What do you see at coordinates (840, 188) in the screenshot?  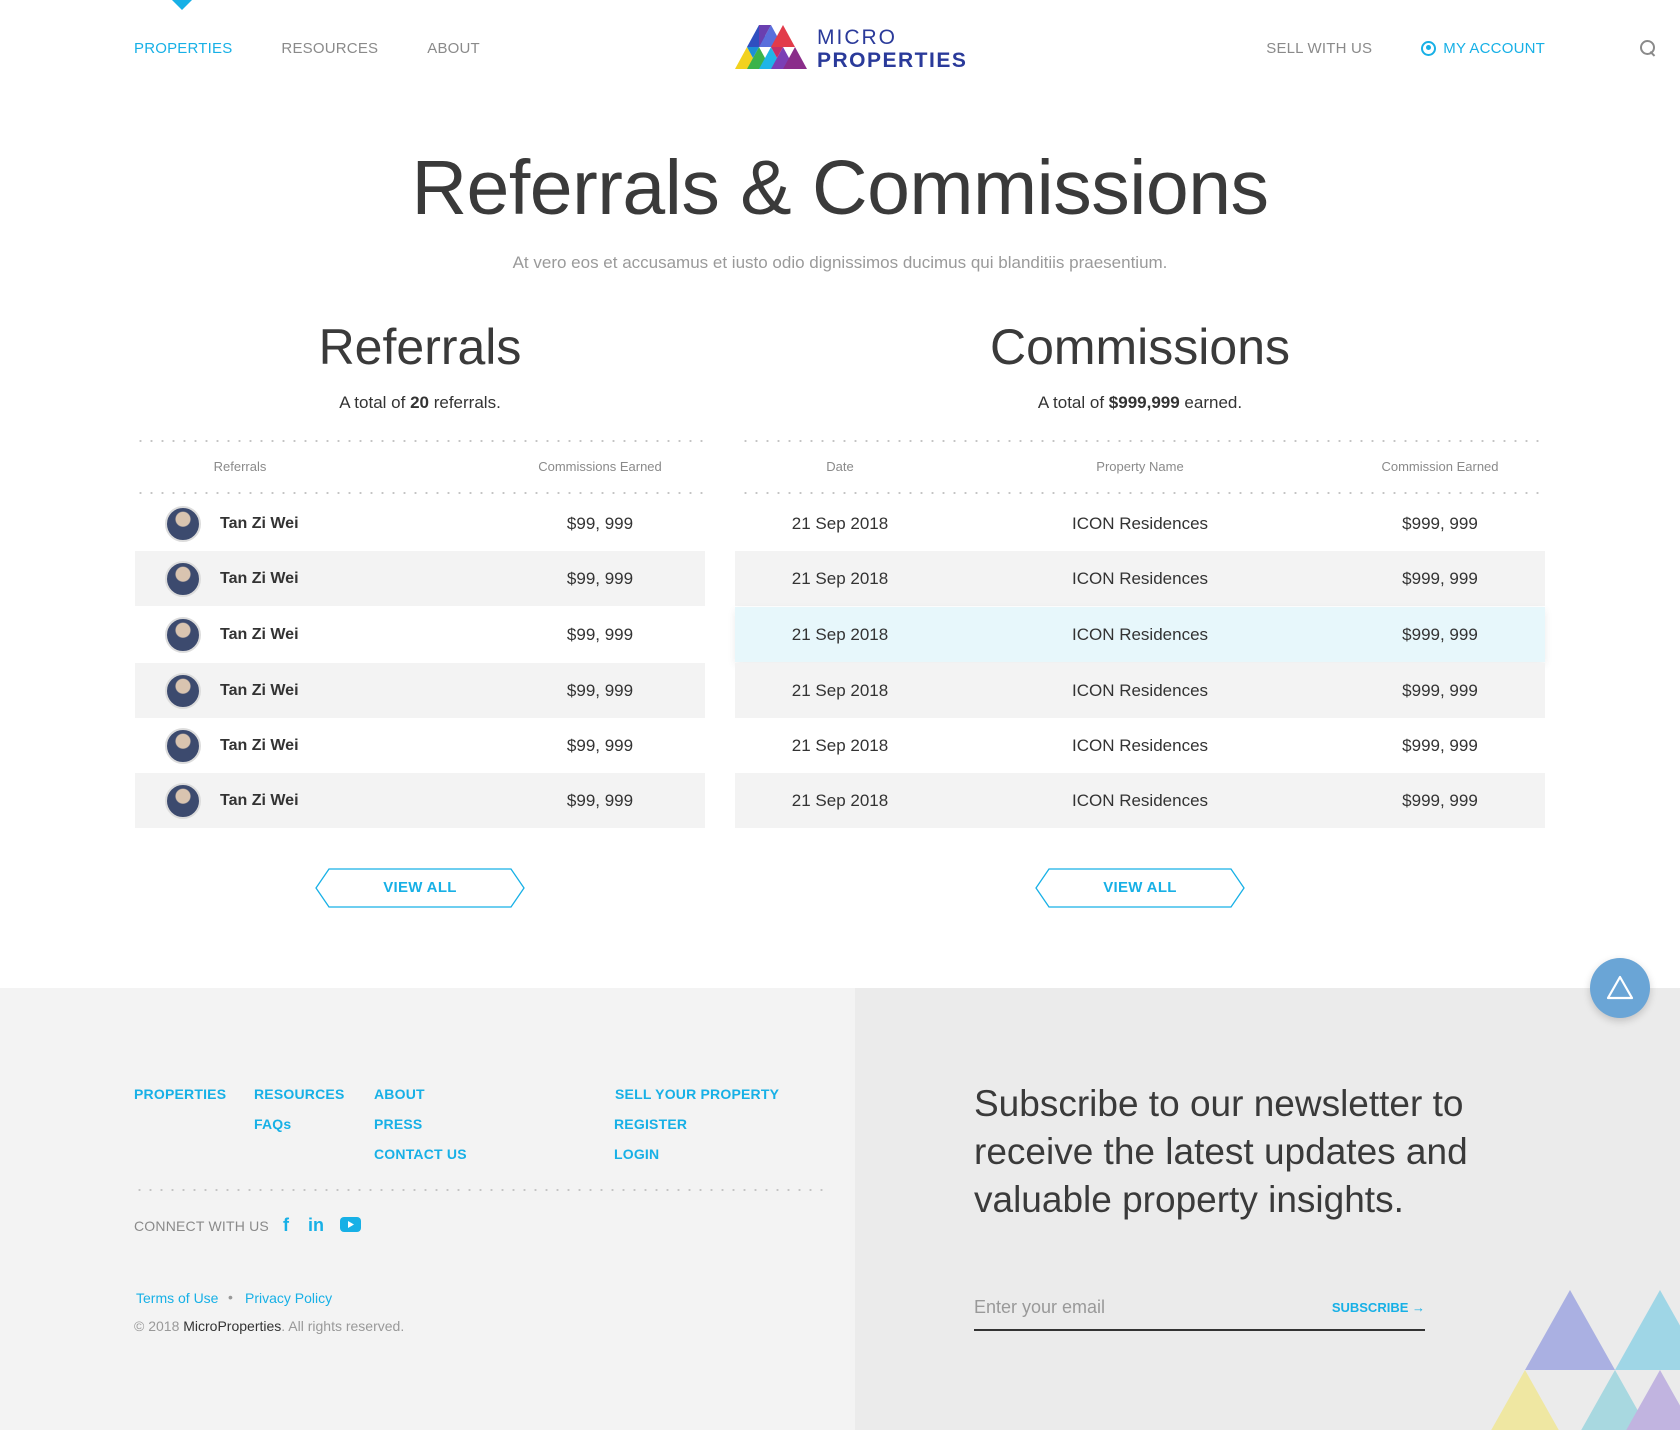 I see `page-title: Referrals & Commissions` at bounding box center [840, 188].